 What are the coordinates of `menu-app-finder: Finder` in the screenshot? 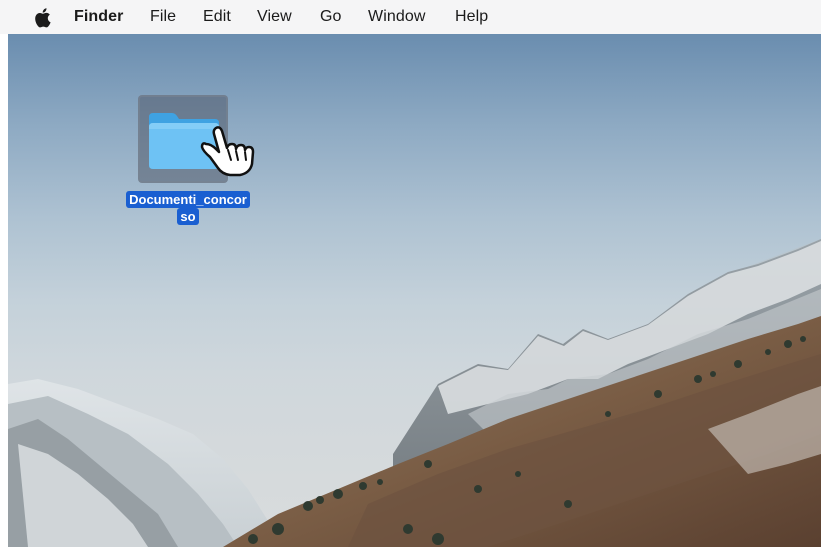 It's located at (99, 17).